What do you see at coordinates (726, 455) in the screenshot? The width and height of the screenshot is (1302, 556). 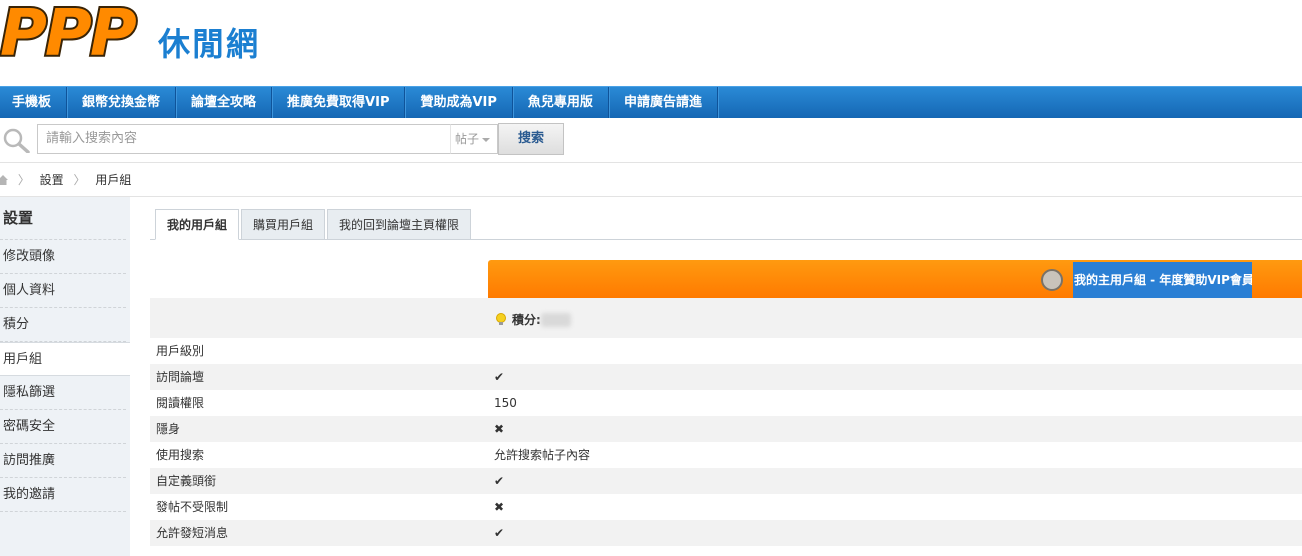 I see `table-row: 使用搜索 允許搜索帖子內容` at bounding box center [726, 455].